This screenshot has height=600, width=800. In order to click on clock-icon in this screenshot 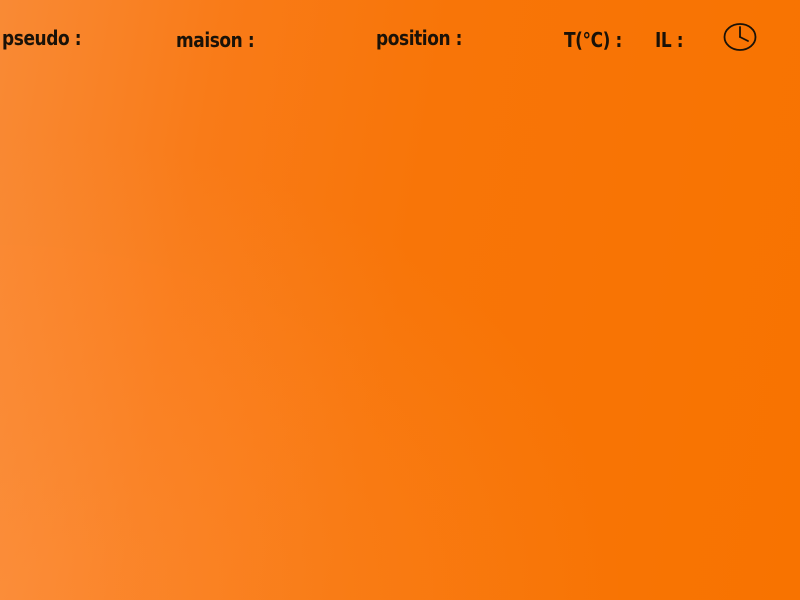, I will do `click(740, 37)`.